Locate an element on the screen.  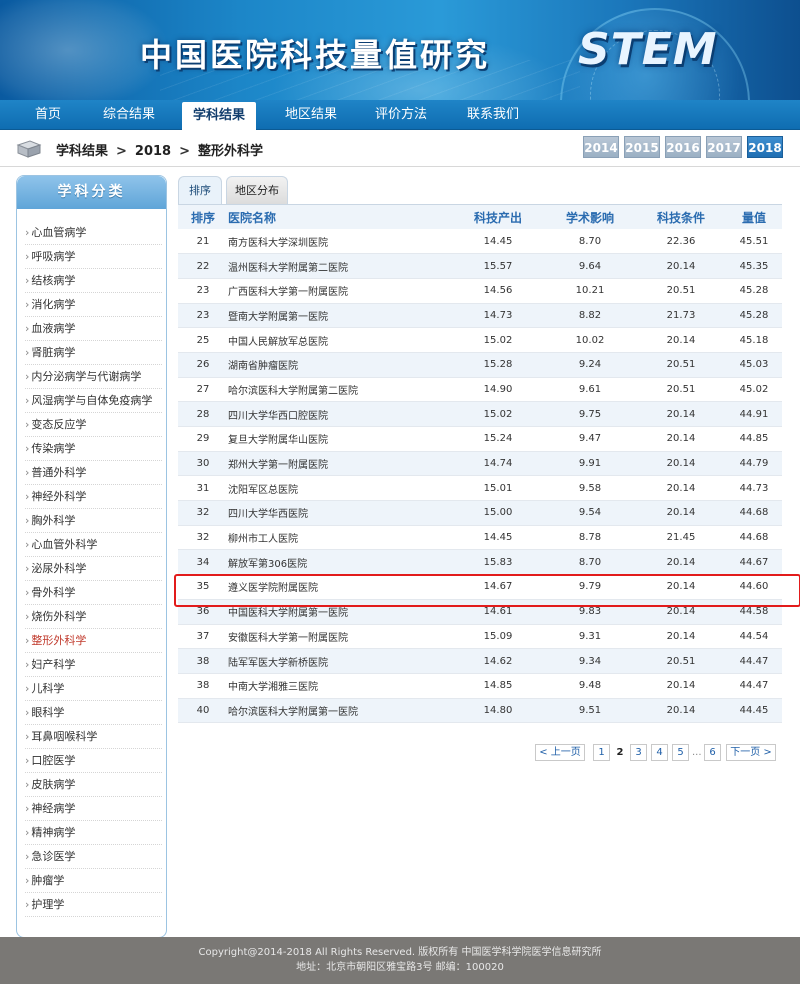
cell-hospital-name: 遵义医学院附属医院 is located at coordinates (340, 587).